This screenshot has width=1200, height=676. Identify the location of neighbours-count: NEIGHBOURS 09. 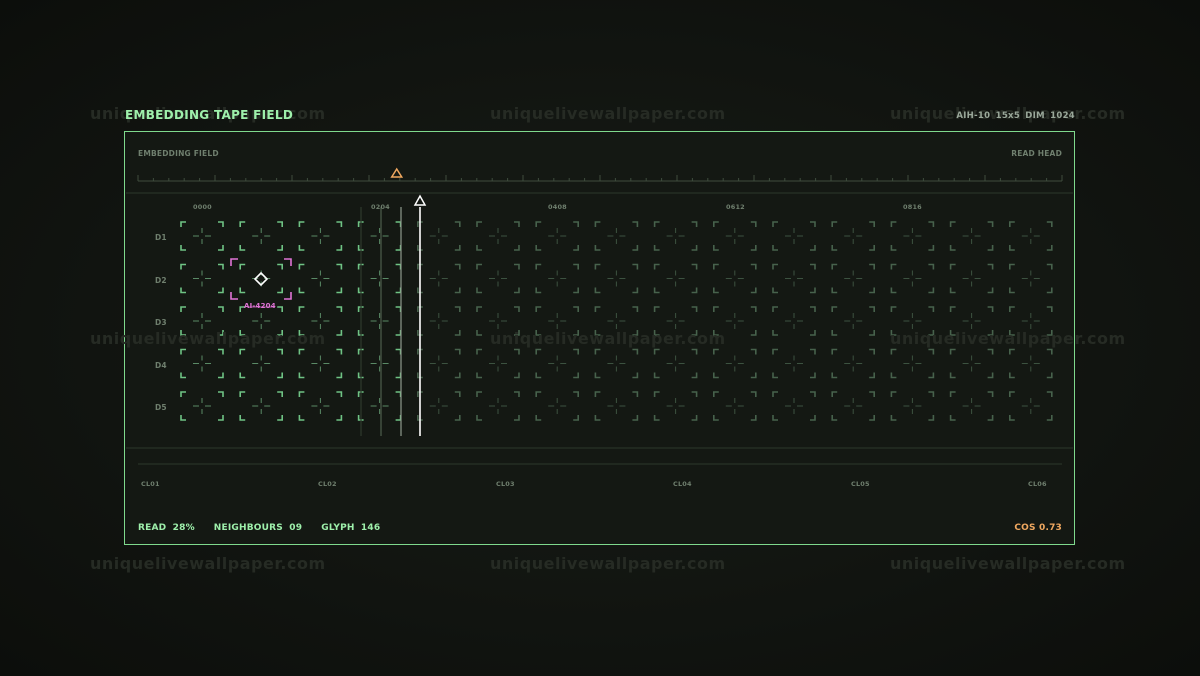
(258, 528).